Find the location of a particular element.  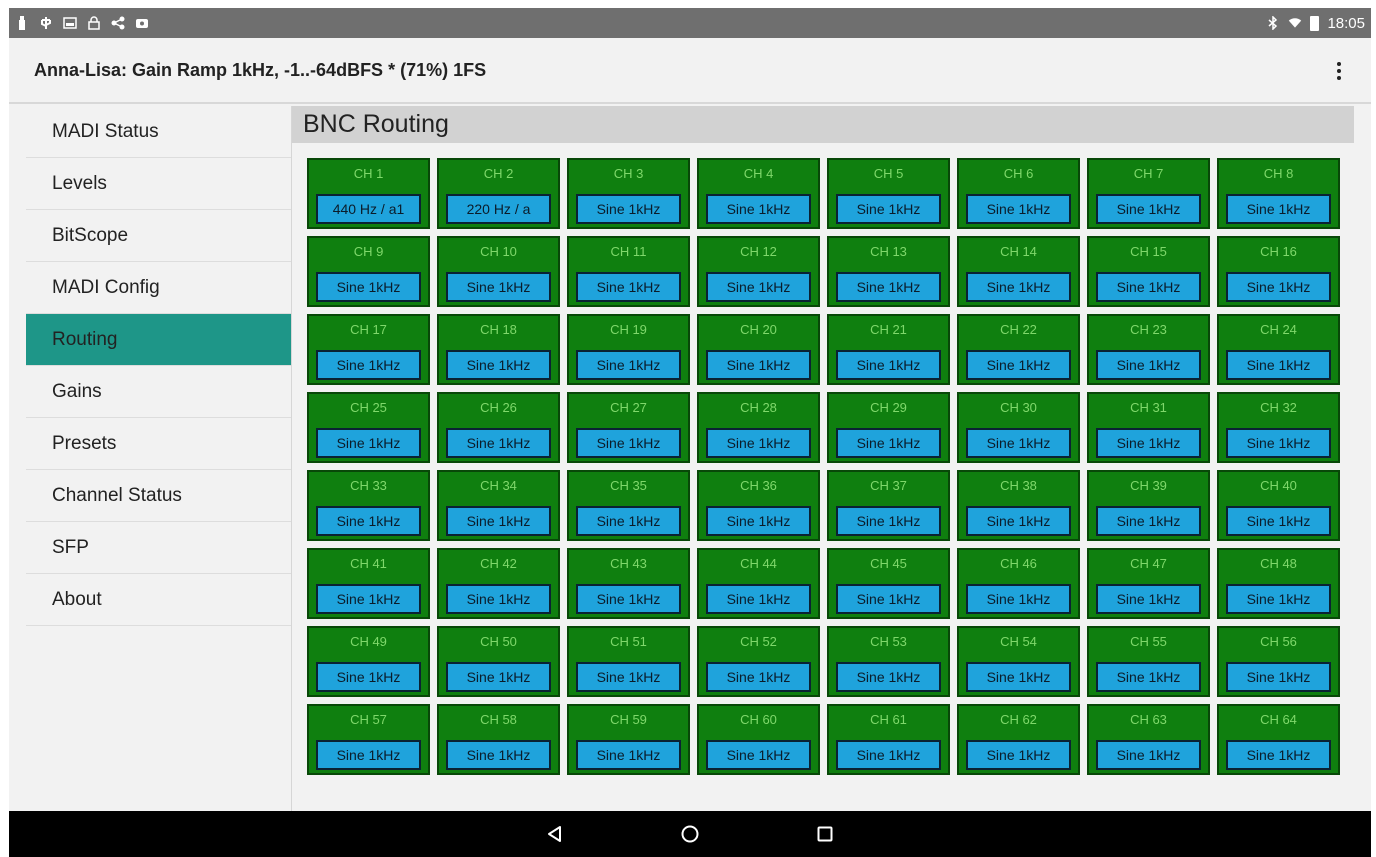

share-icon is located at coordinates (118, 23).